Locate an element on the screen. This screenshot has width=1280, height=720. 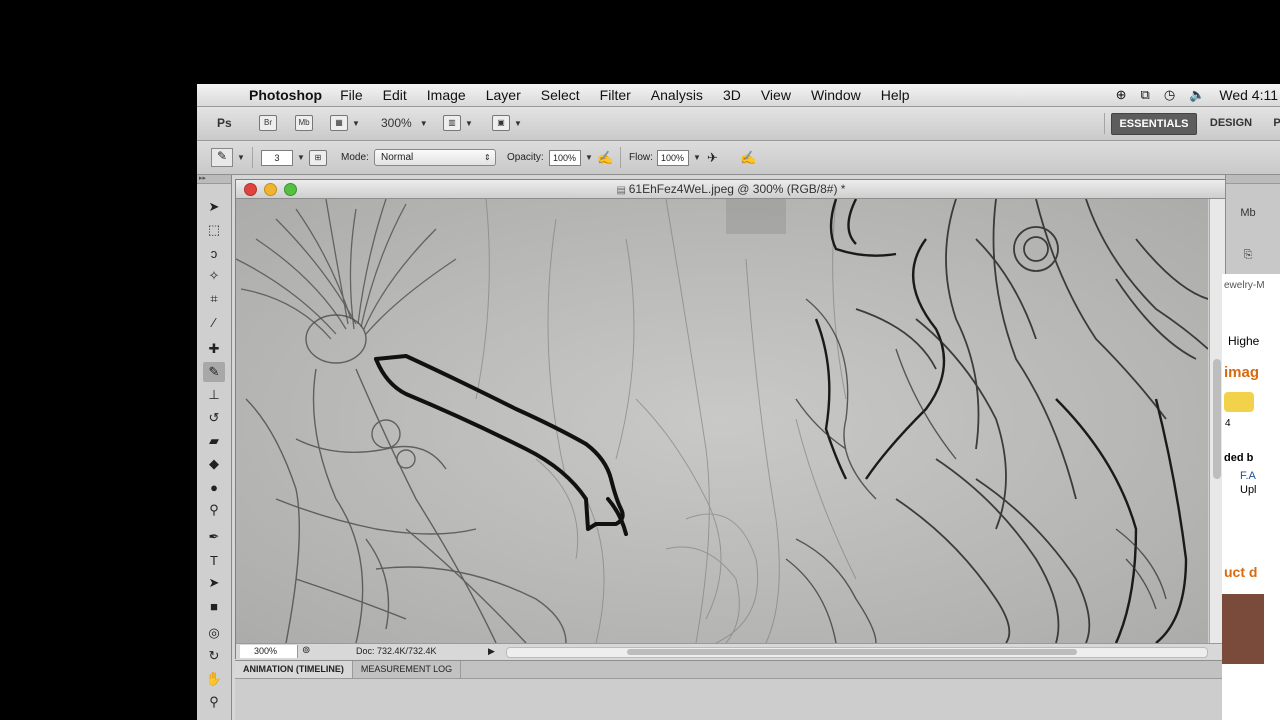
arrange-documents-button: ▥ ▼ is located at coordinates (458, 123).